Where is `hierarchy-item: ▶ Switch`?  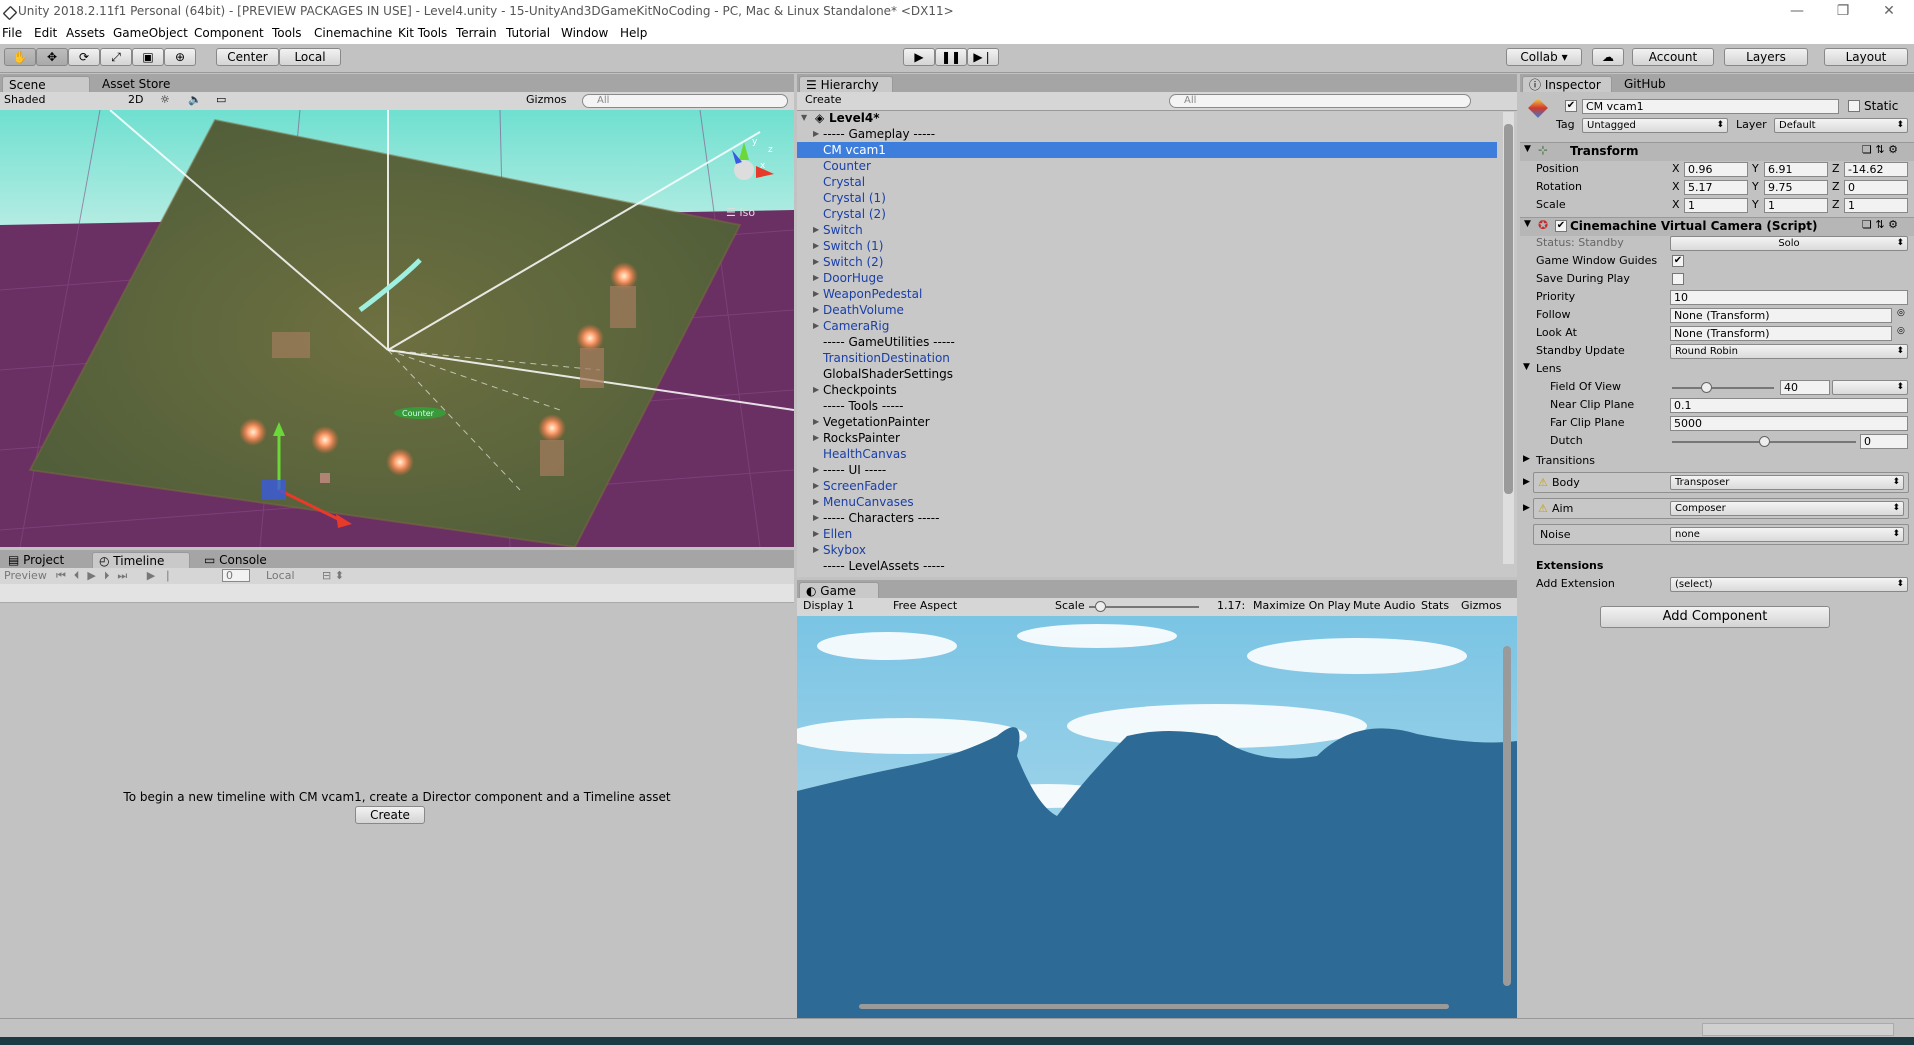
hierarchy-item: ▶ Switch is located at coordinates (1147, 230).